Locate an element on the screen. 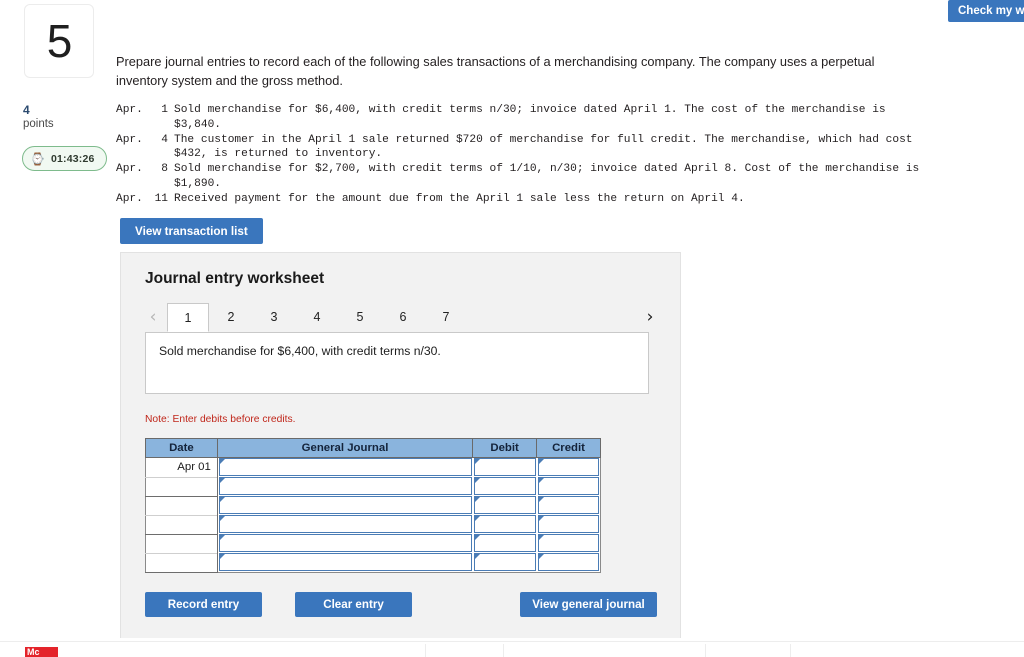  transaction-day: 8 is located at coordinates (164, 169).